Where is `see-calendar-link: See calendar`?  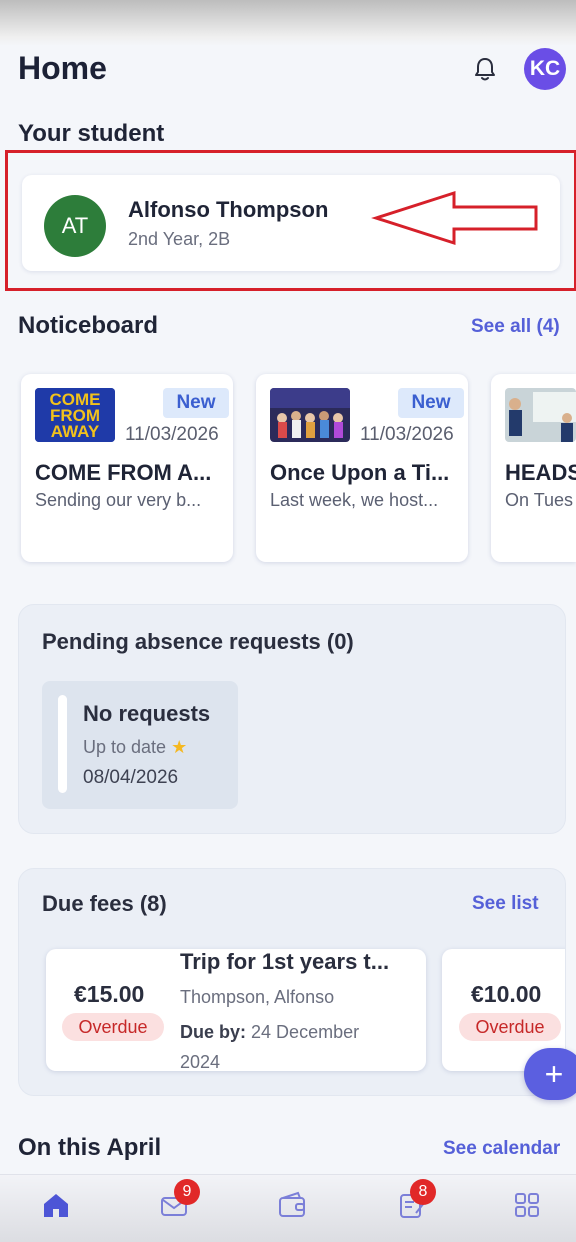
see-calendar-link: See calendar is located at coordinates (501, 1149).